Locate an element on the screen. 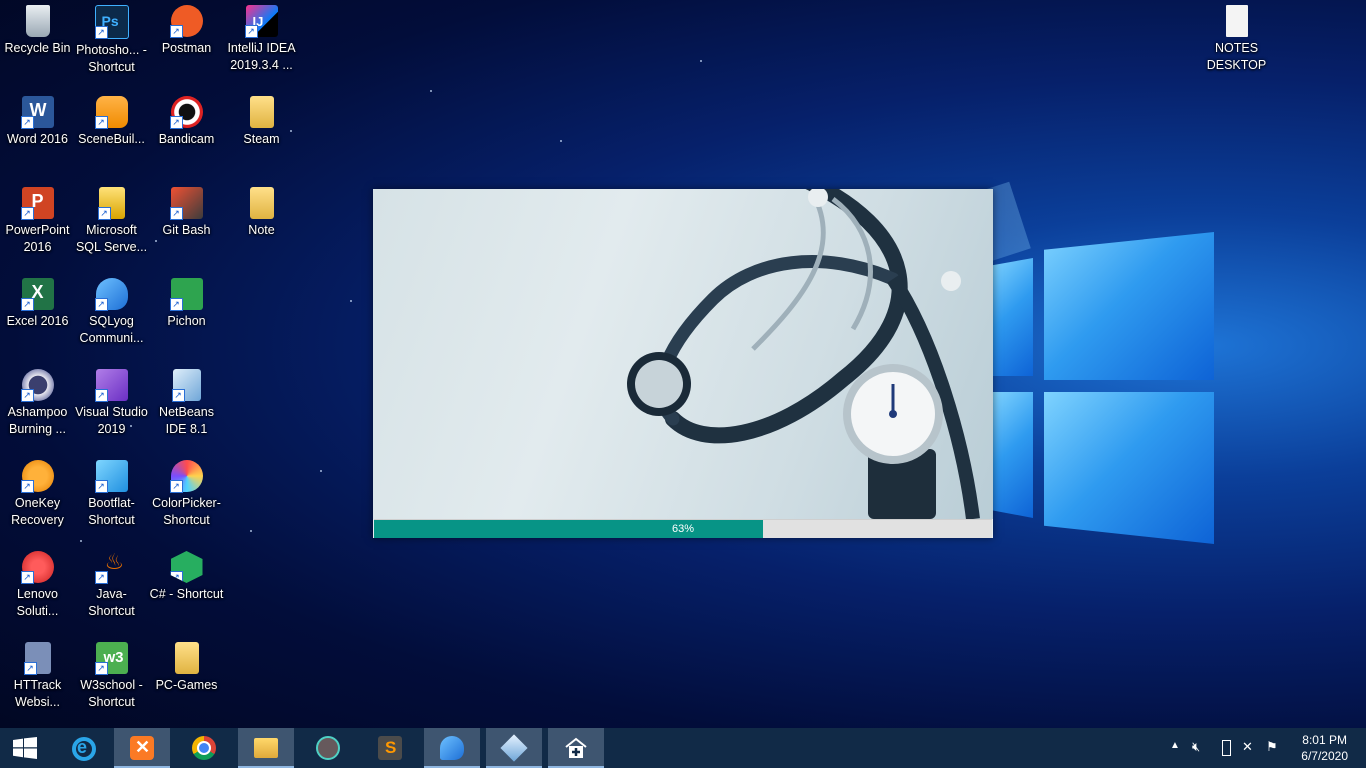 This screenshot has height=768, width=1366. taskbar-sqlyog is located at coordinates (452, 748).